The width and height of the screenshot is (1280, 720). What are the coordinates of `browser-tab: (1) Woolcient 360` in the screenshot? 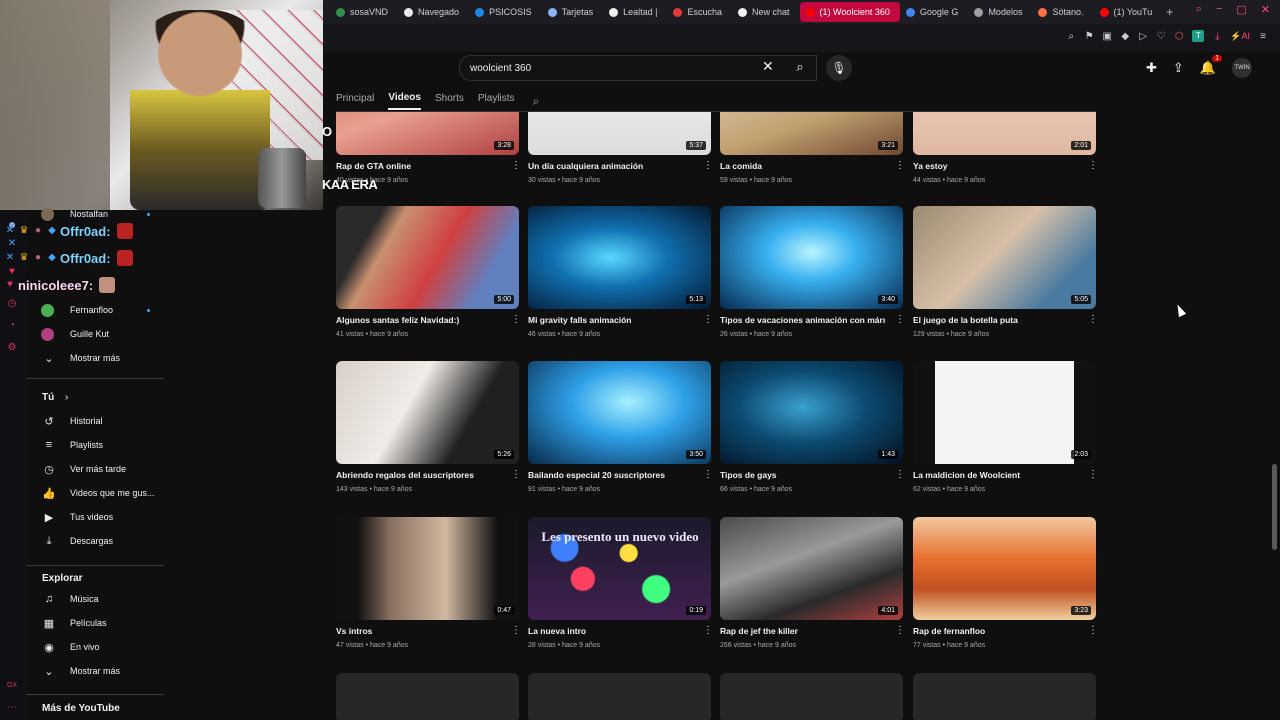 It's located at (849, 12).